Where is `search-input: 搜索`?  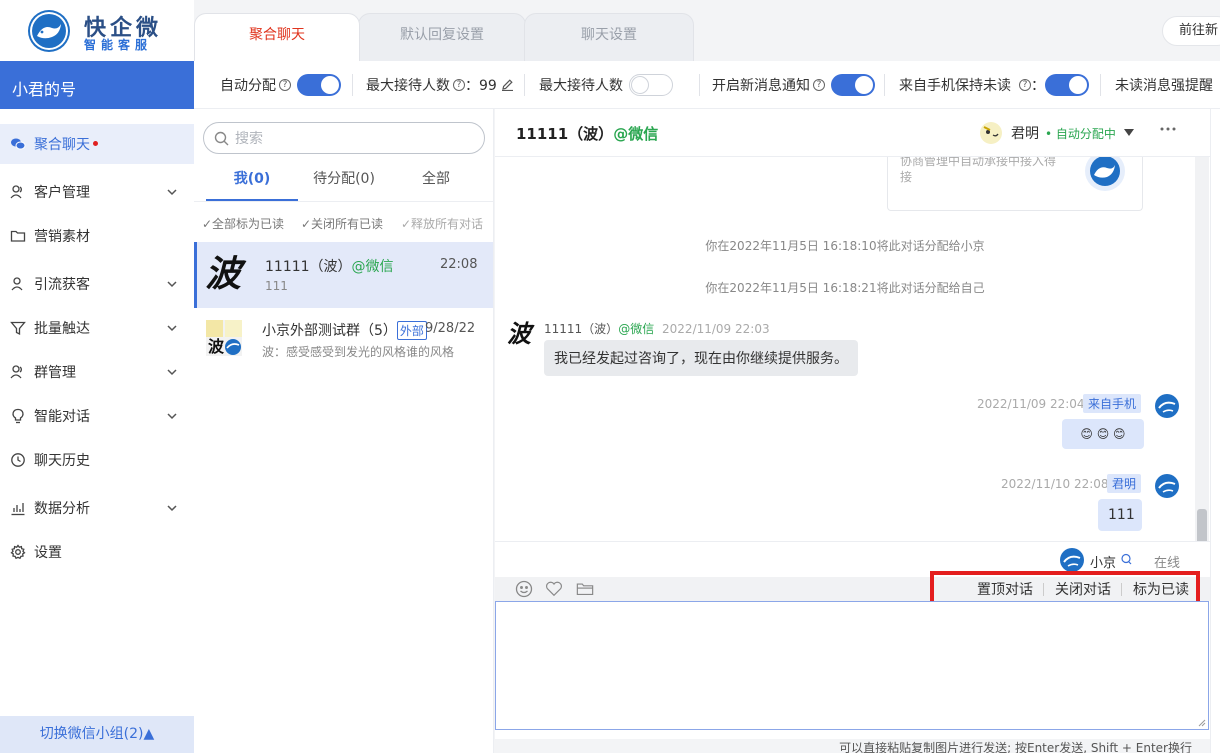 search-input: 搜索 is located at coordinates (344, 138).